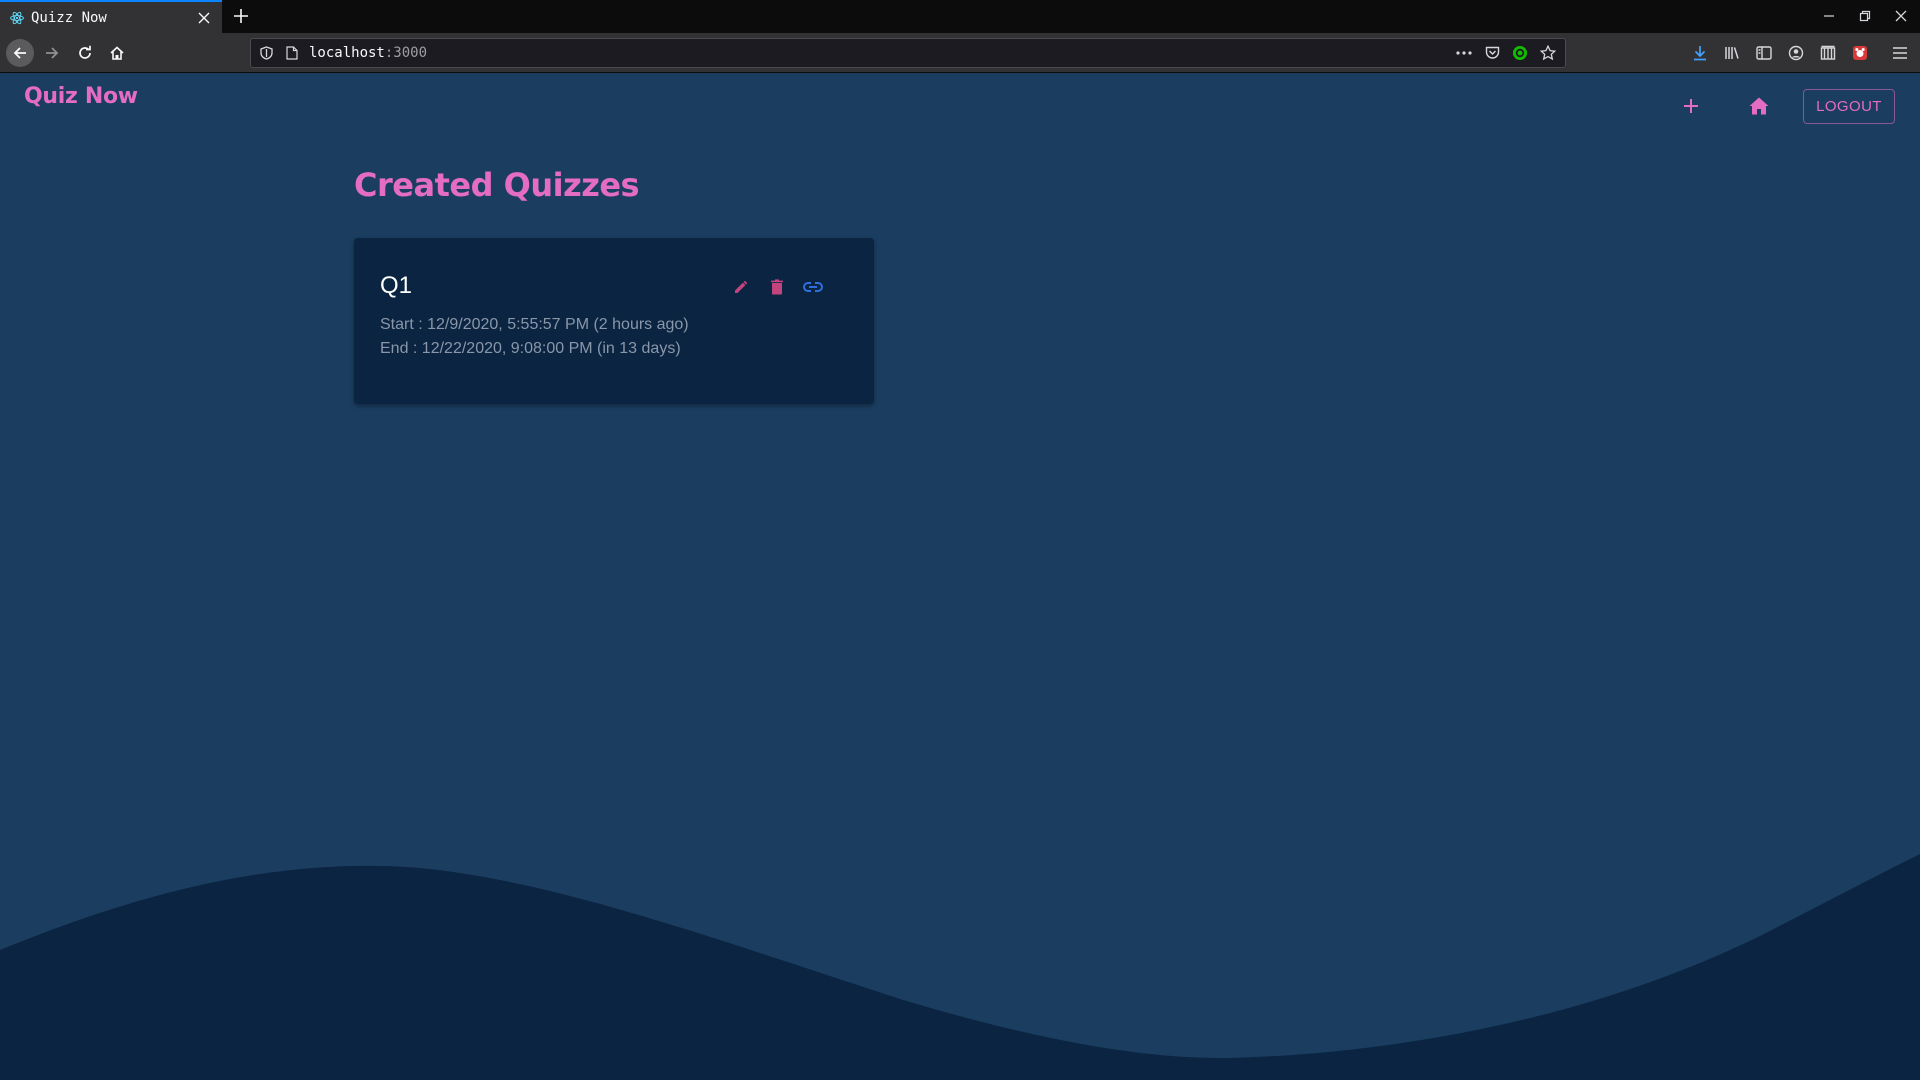  Describe the element at coordinates (241, 16) in the screenshot. I see `new-tab-icon` at that location.